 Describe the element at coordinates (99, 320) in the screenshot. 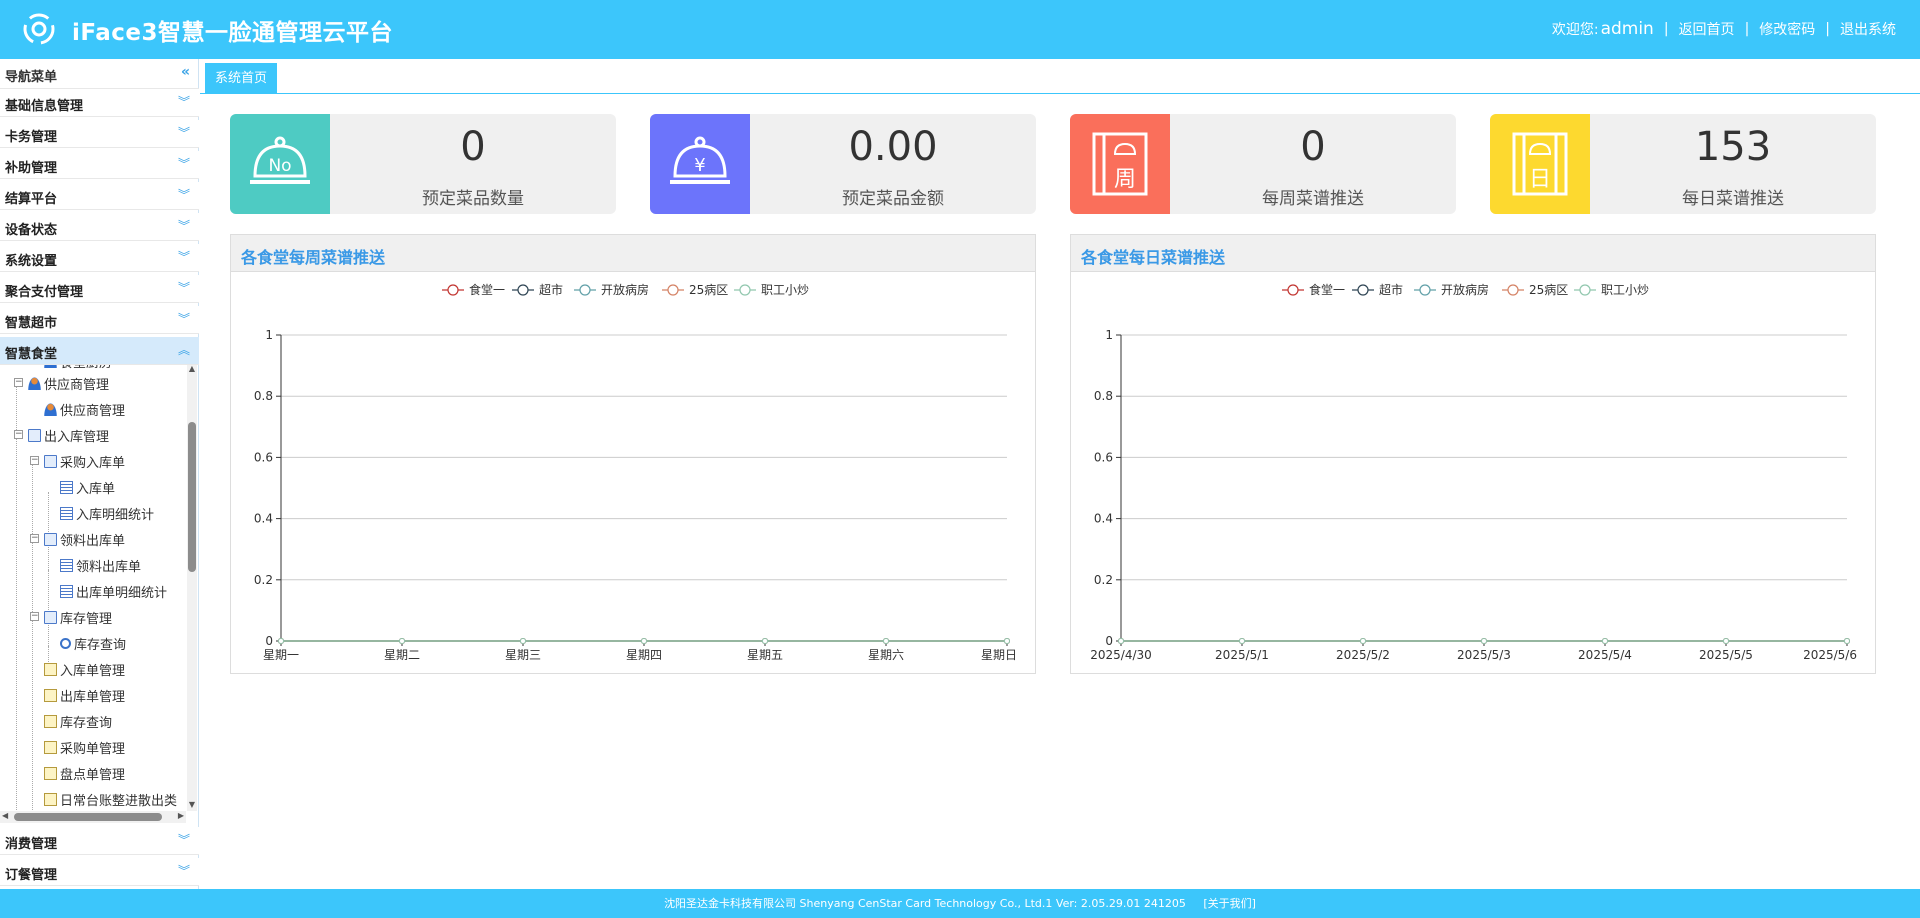

I see `menu-section: 智慧超市 ︾` at that location.